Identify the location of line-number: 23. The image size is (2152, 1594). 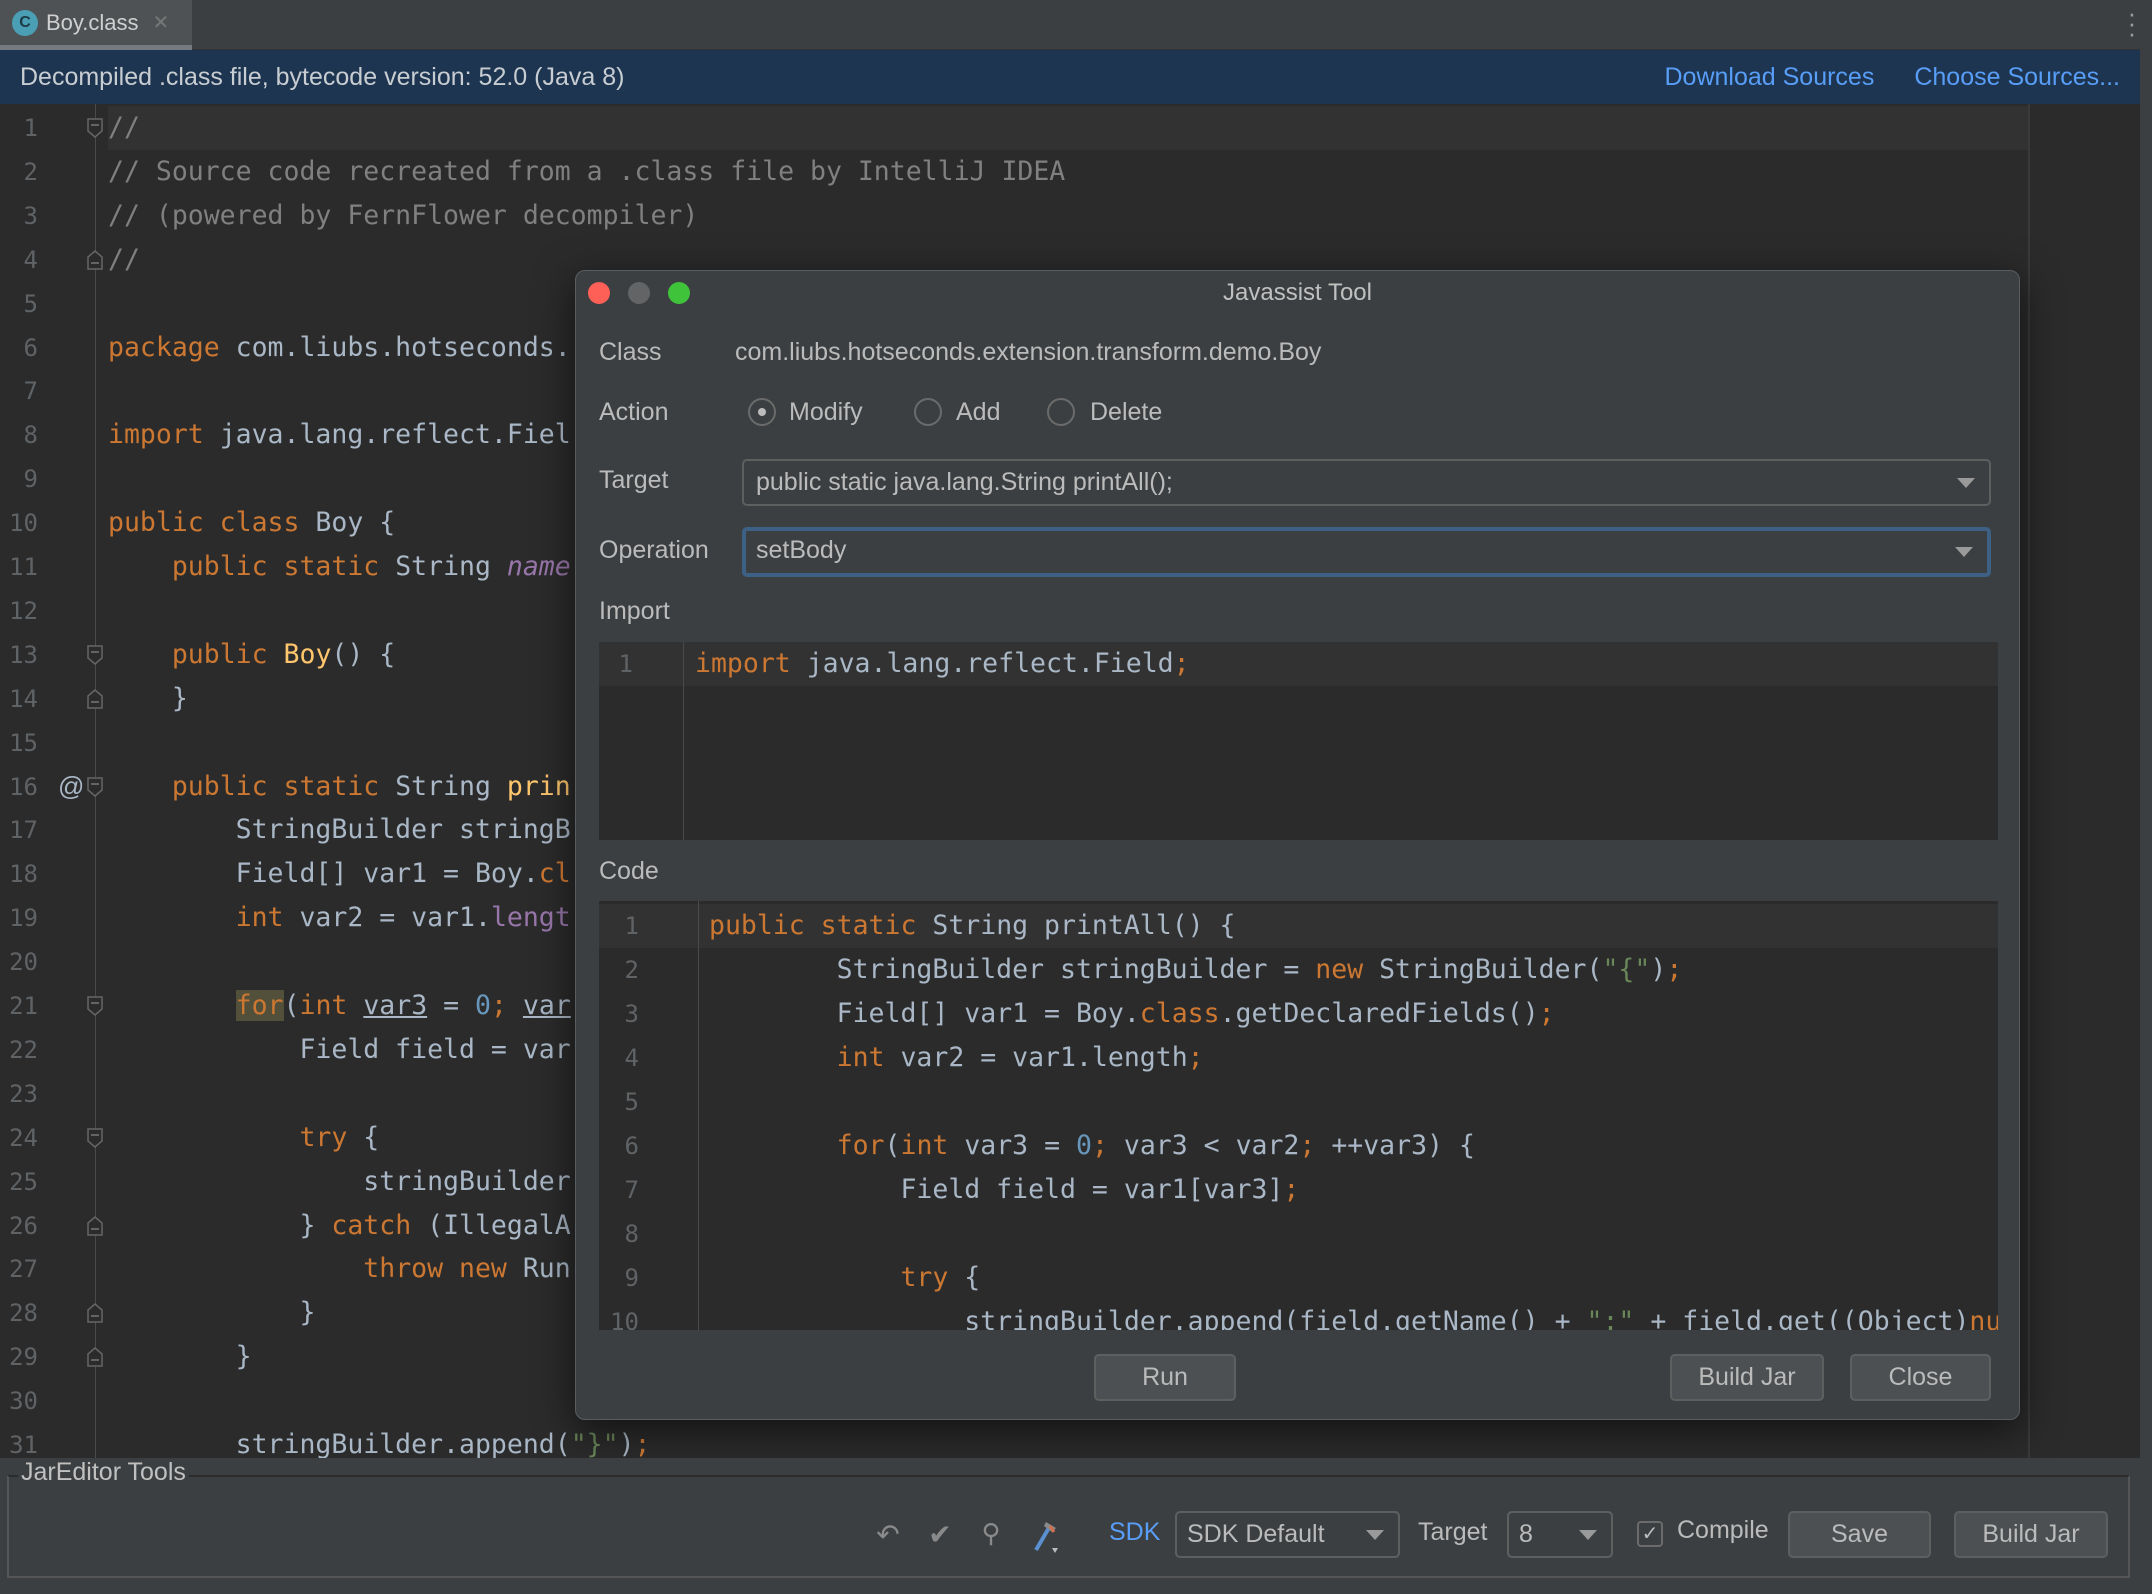
(23, 1093).